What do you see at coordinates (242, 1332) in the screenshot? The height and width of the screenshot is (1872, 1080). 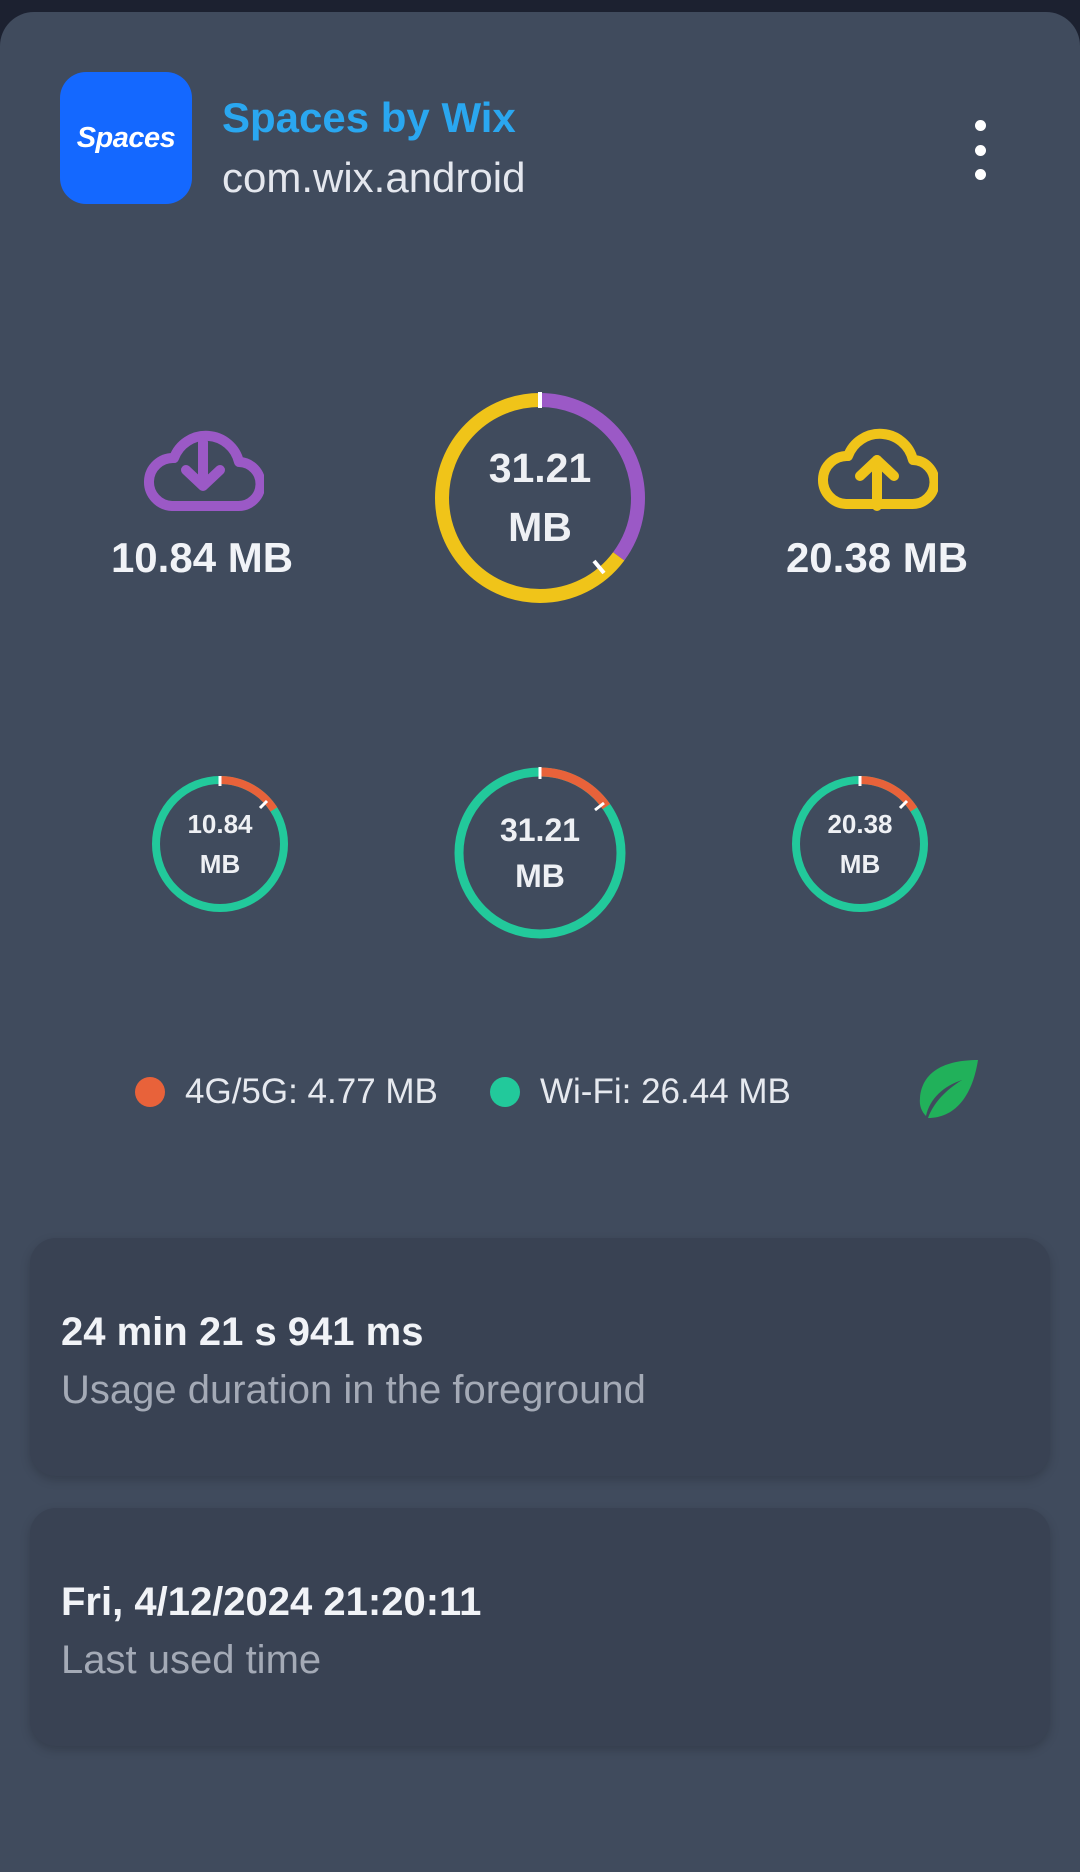 I see `usage-duration-value: 24 min 21 s 941 ms` at bounding box center [242, 1332].